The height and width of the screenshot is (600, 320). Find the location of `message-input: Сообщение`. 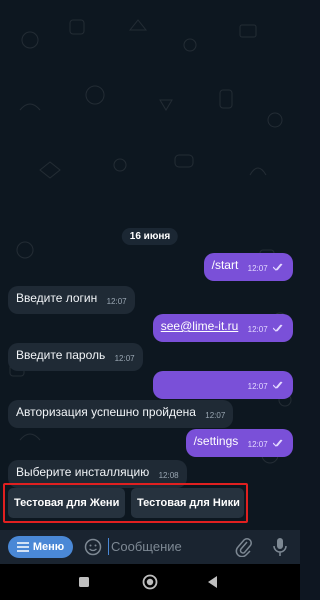

message-input: Сообщение is located at coordinates (146, 546).